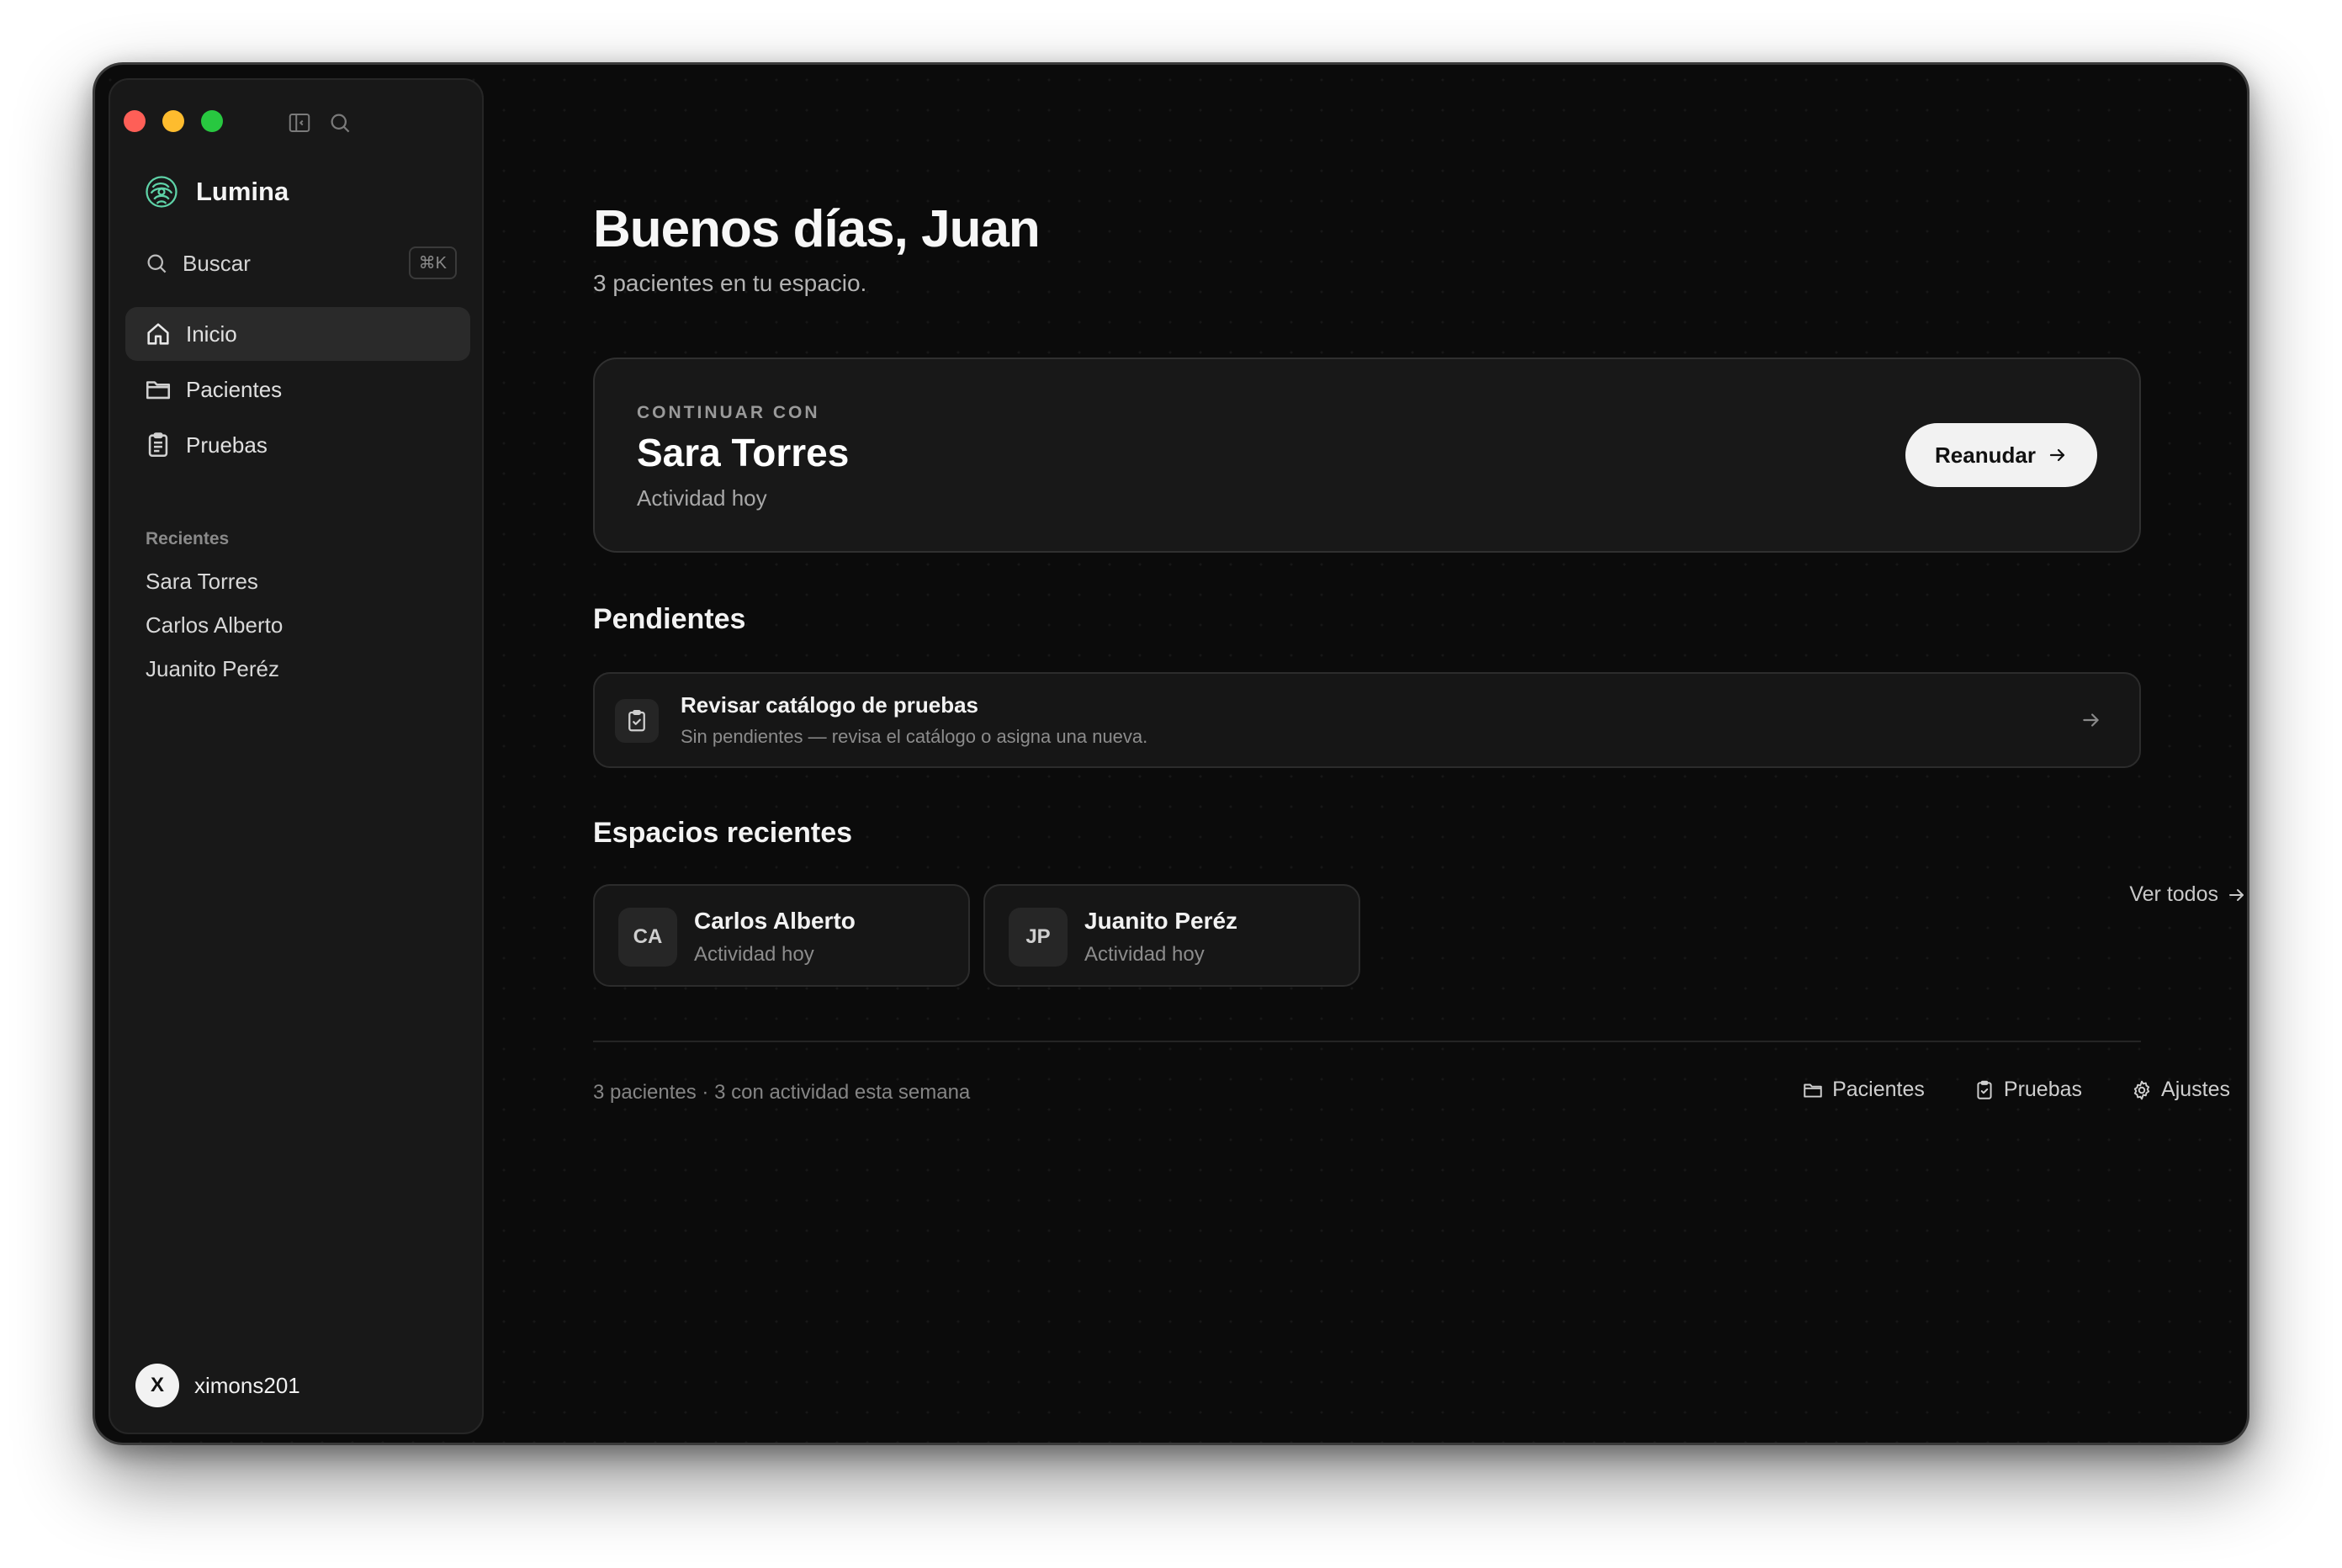  I want to click on resume-button: Reanudar, so click(2001, 455).